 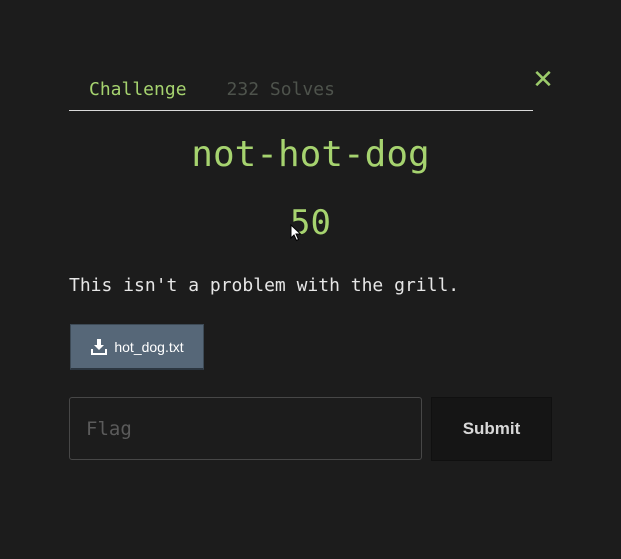 I want to click on challenge-points: 50, so click(x=310, y=223).